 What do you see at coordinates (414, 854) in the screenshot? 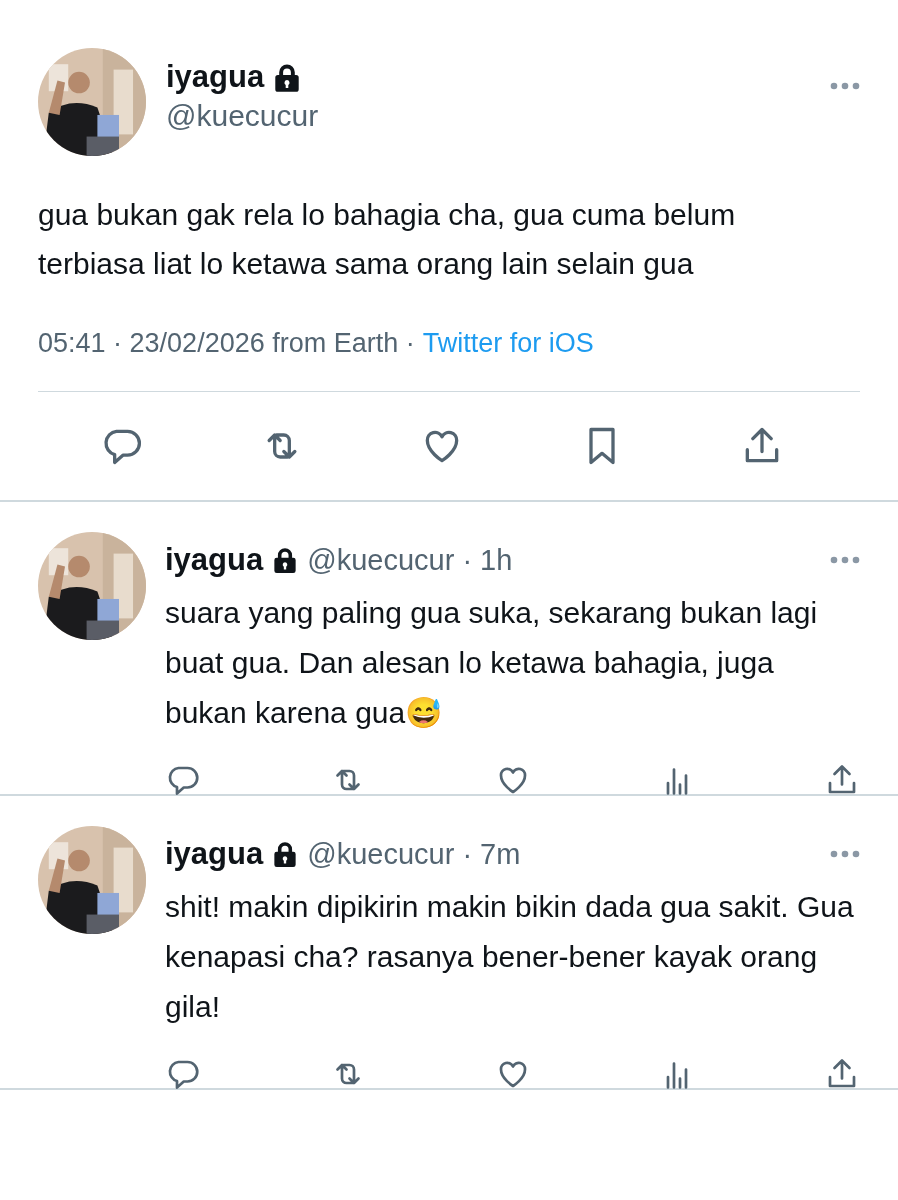
I see `username-and-time: @kuecucur · 7m` at bounding box center [414, 854].